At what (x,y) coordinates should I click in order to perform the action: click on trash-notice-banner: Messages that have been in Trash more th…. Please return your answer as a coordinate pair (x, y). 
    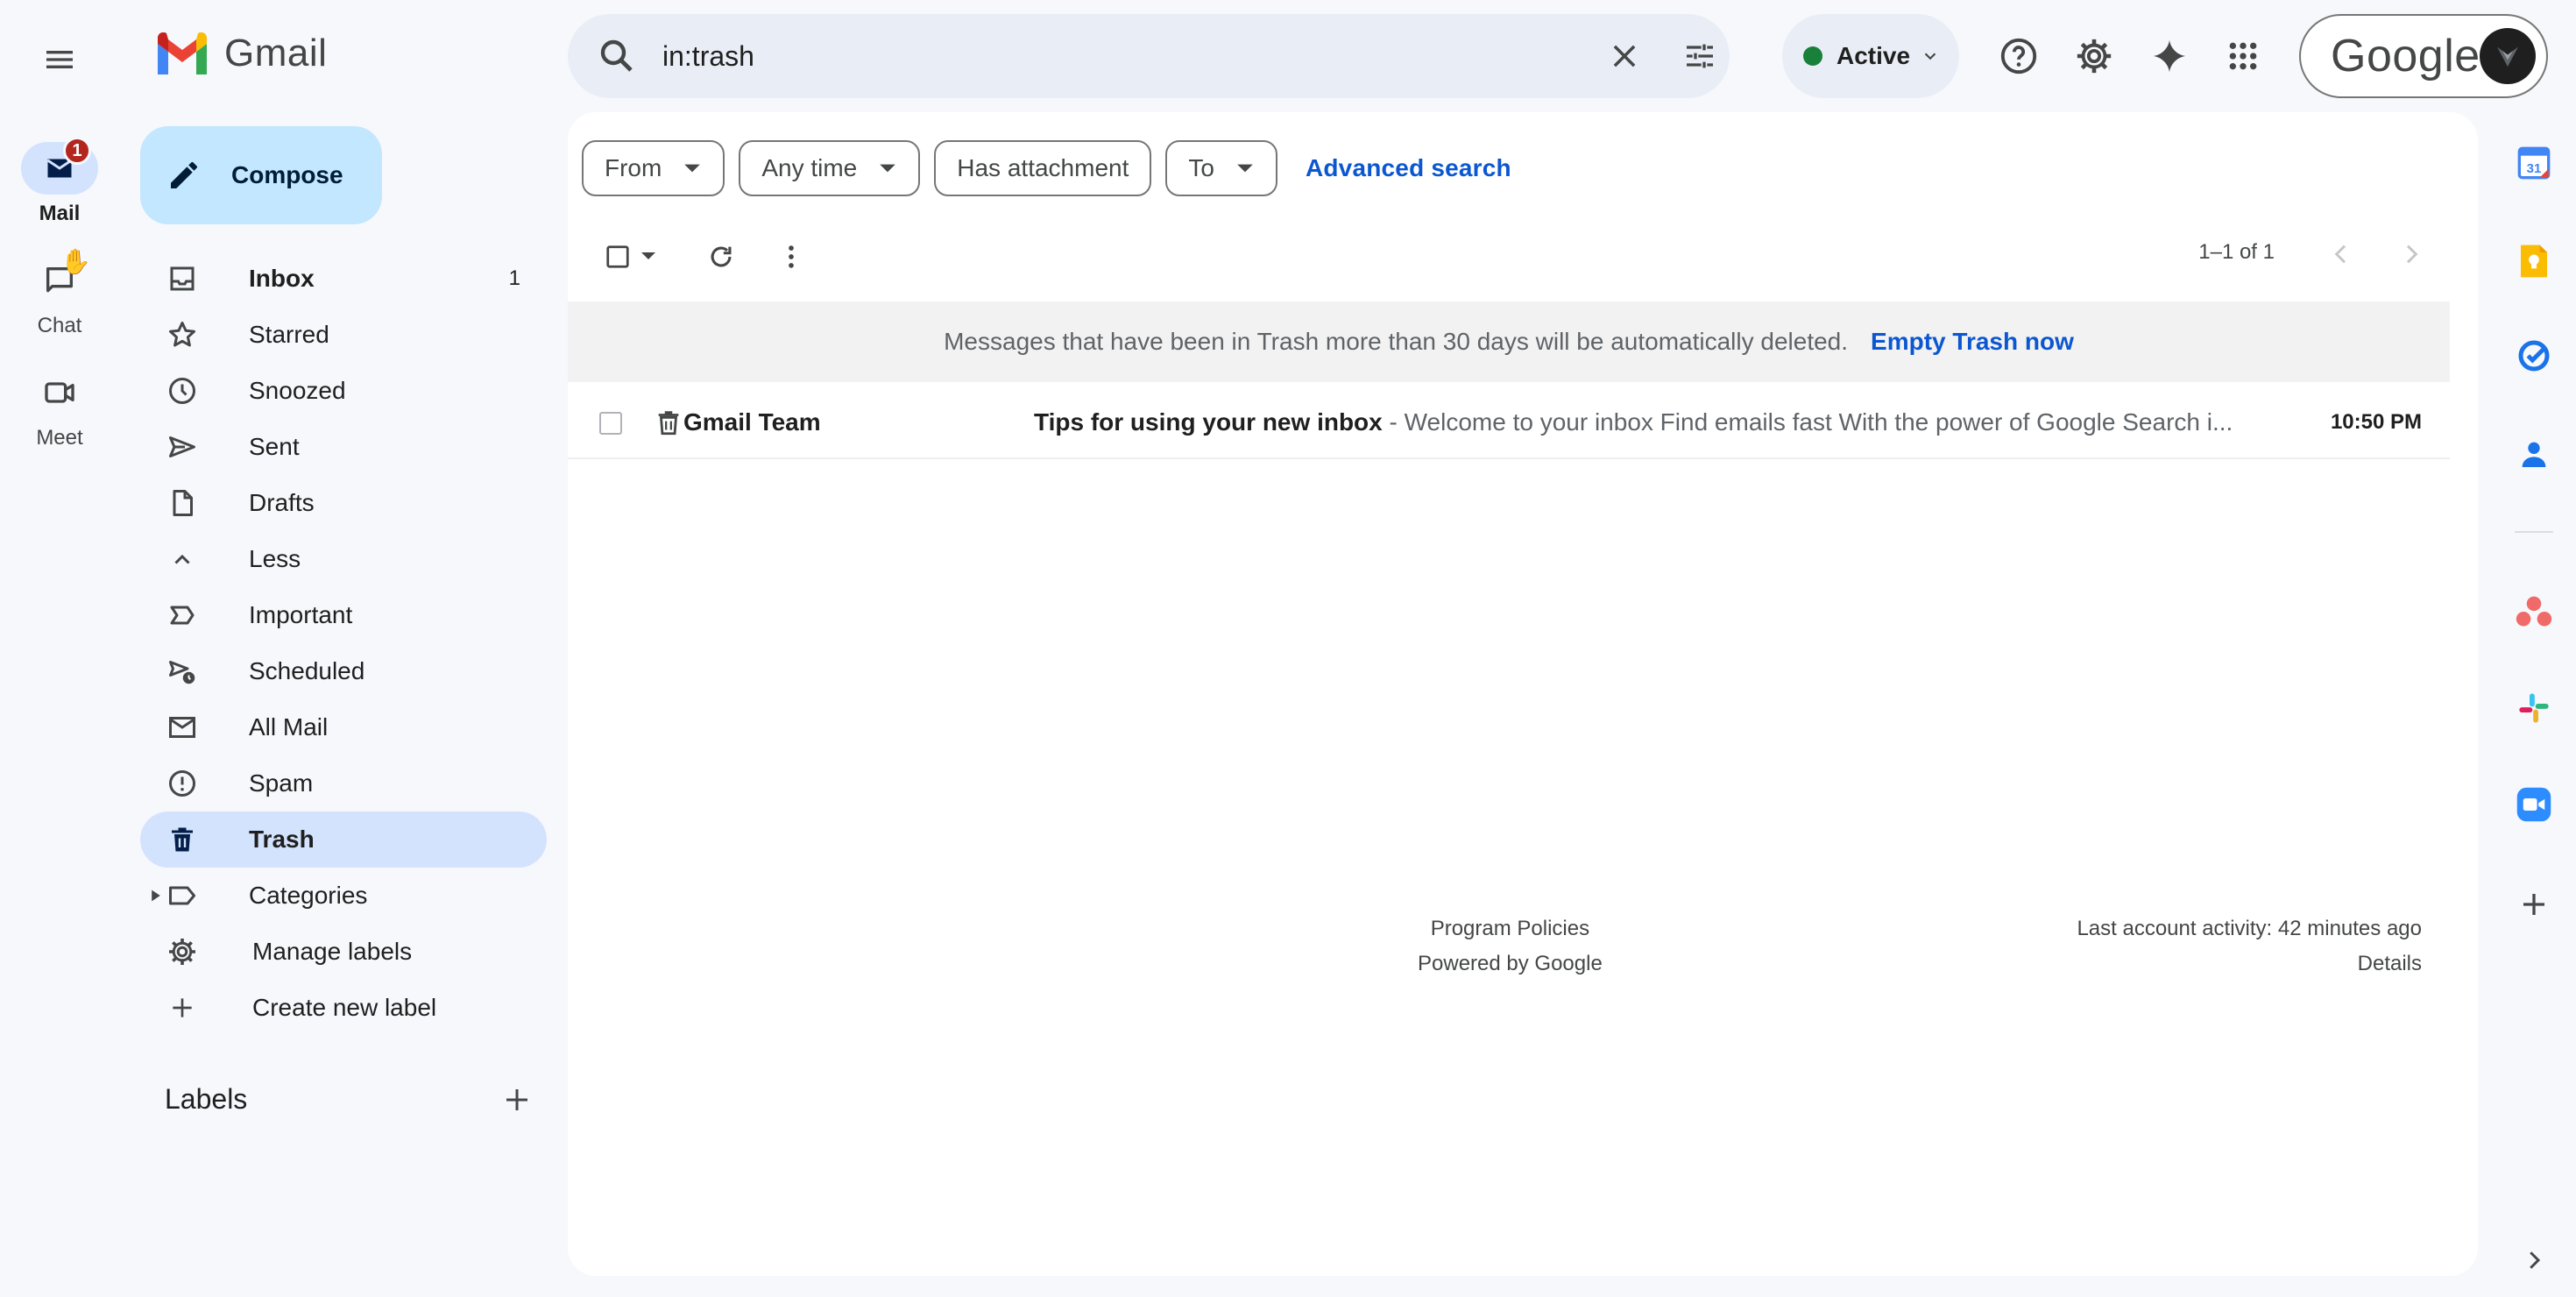
    Looking at the image, I should click on (1509, 341).